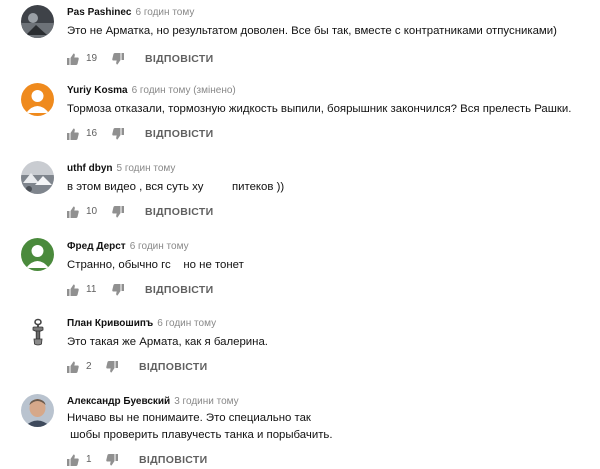 The image size is (600, 469). Describe the element at coordinates (90, 168) in the screenshot. I see `comment-author: uthf dbyn` at that location.